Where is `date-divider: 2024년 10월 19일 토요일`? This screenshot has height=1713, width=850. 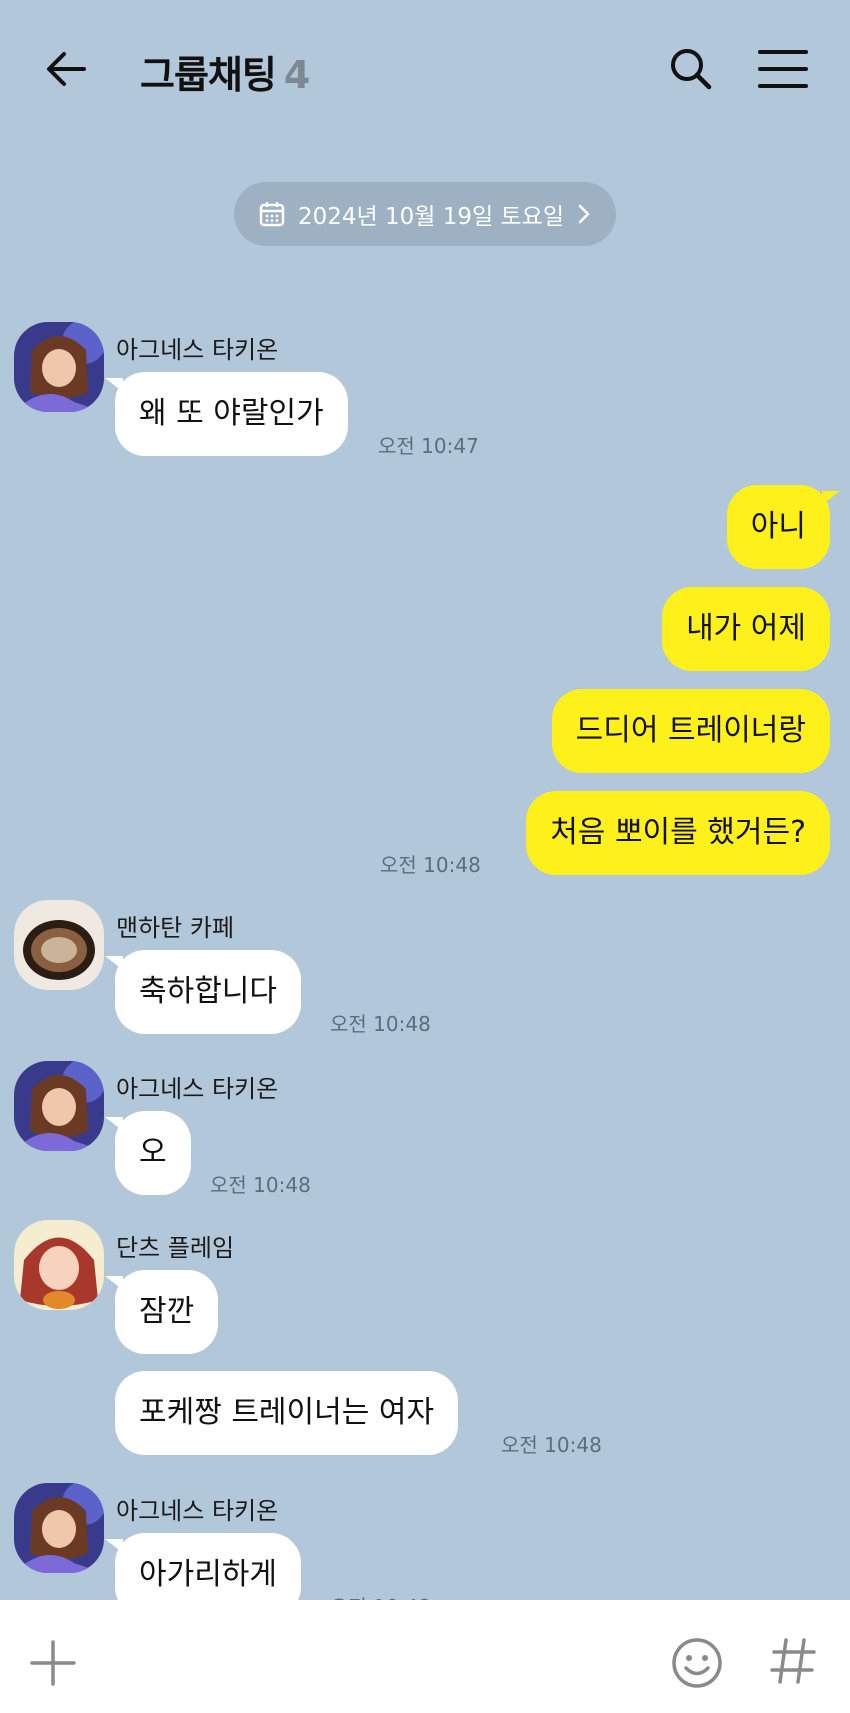 date-divider: 2024년 10월 19일 토요일 is located at coordinates (425, 214).